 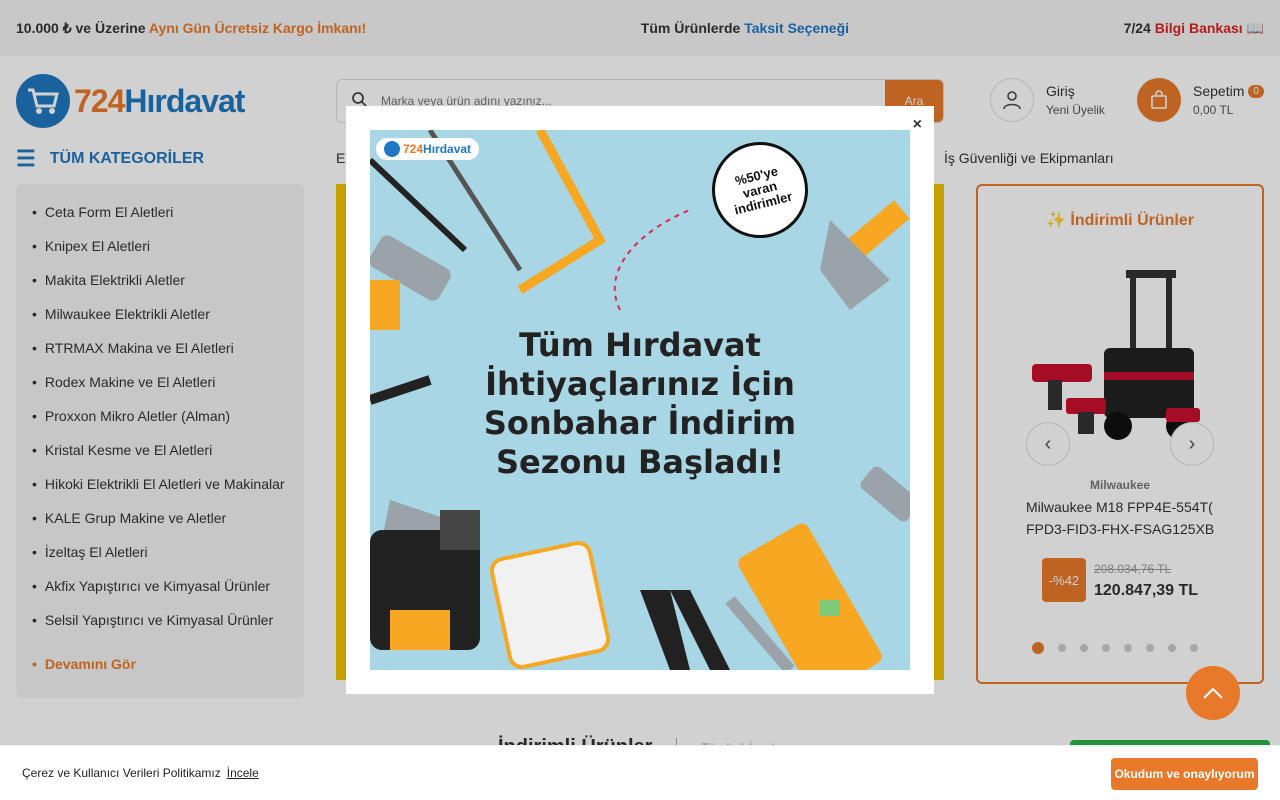 I want to click on promo-logo-number: 724, so click(x=413, y=149).